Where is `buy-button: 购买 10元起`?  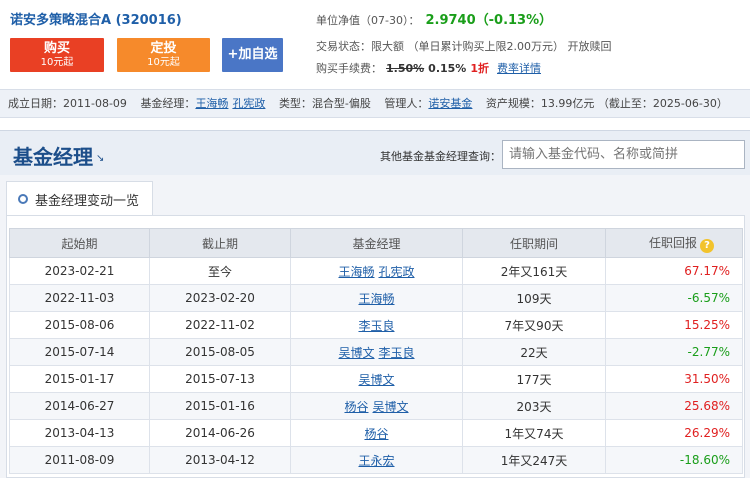
buy-button: 购买 10元起 is located at coordinates (57, 55).